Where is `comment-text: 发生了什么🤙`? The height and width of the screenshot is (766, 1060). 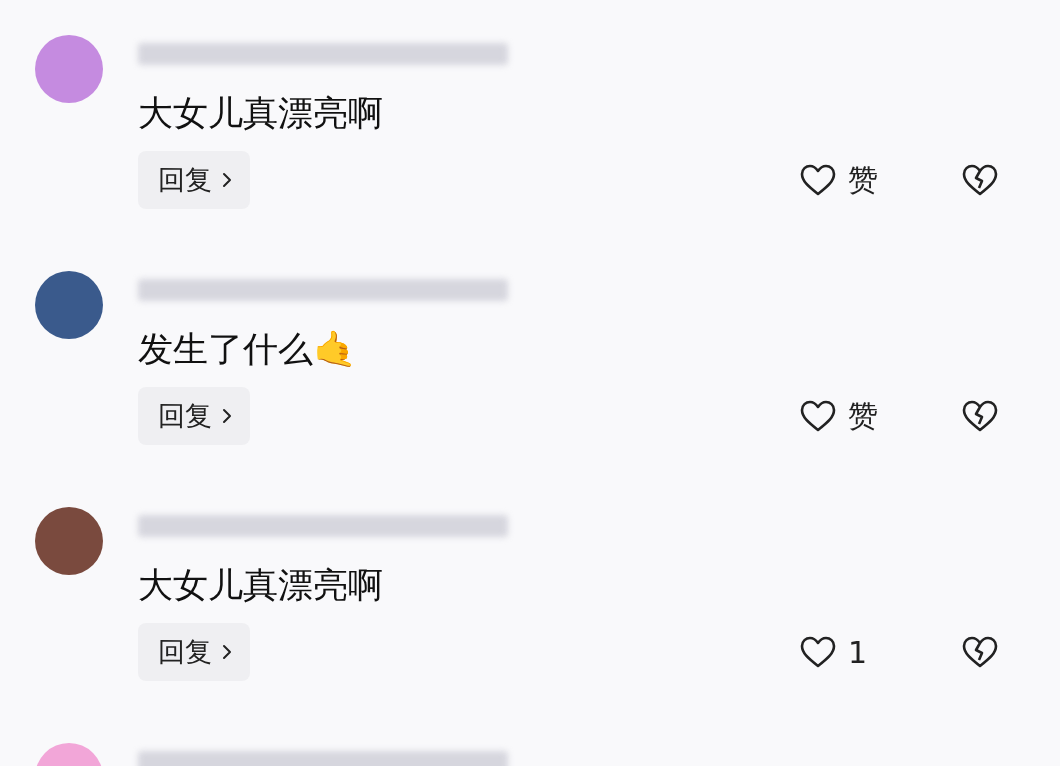
comment-text: 发生了什么🤙 is located at coordinates (248, 349).